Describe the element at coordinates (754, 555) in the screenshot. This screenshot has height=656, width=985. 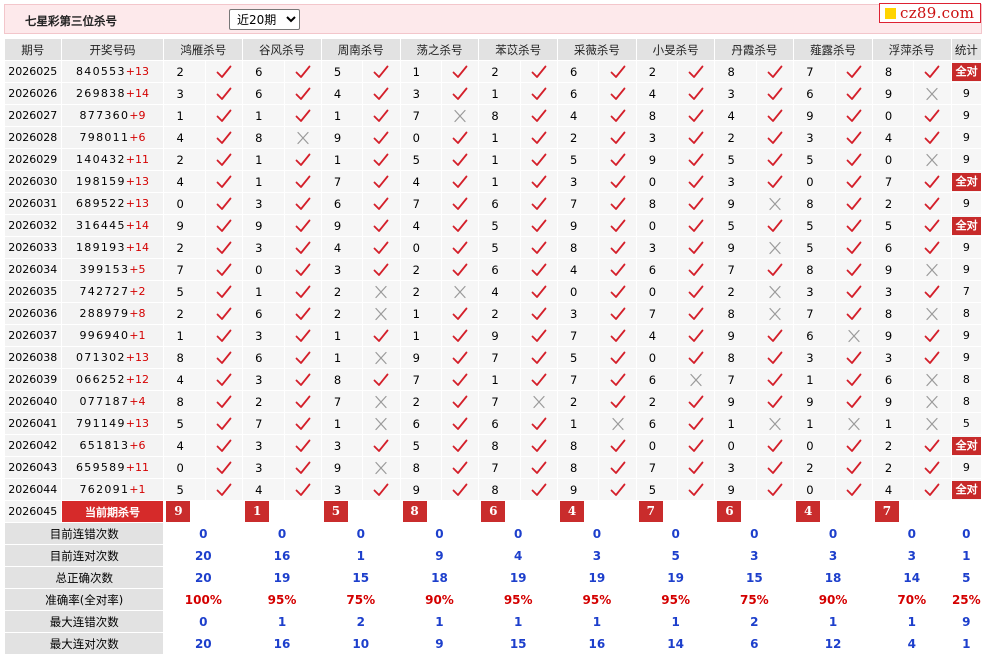
I see `stats-value: 3` at that location.